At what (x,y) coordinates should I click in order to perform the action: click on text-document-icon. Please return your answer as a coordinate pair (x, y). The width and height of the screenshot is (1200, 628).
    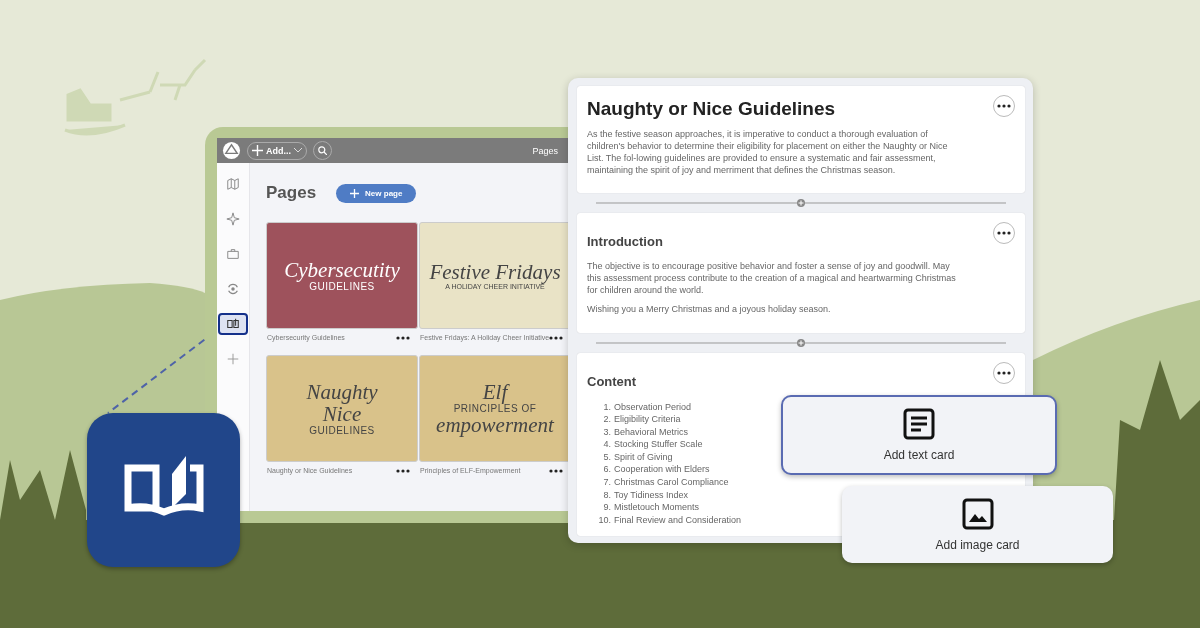
    Looking at the image, I should click on (919, 424).